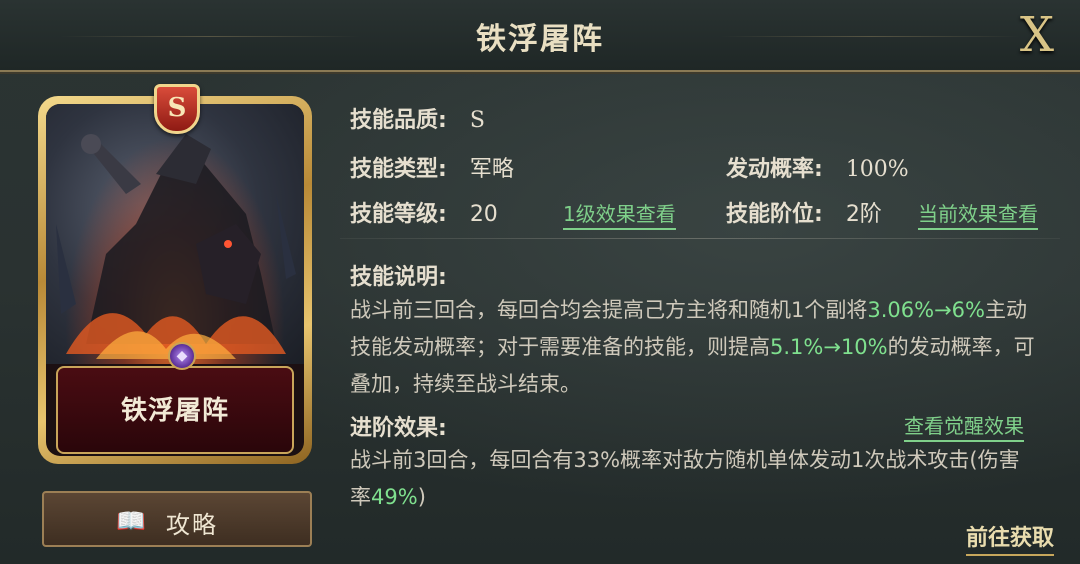 The height and width of the screenshot is (564, 1080). Describe the element at coordinates (421, 497) in the screenshot. I see `advance-part: )` at that location.